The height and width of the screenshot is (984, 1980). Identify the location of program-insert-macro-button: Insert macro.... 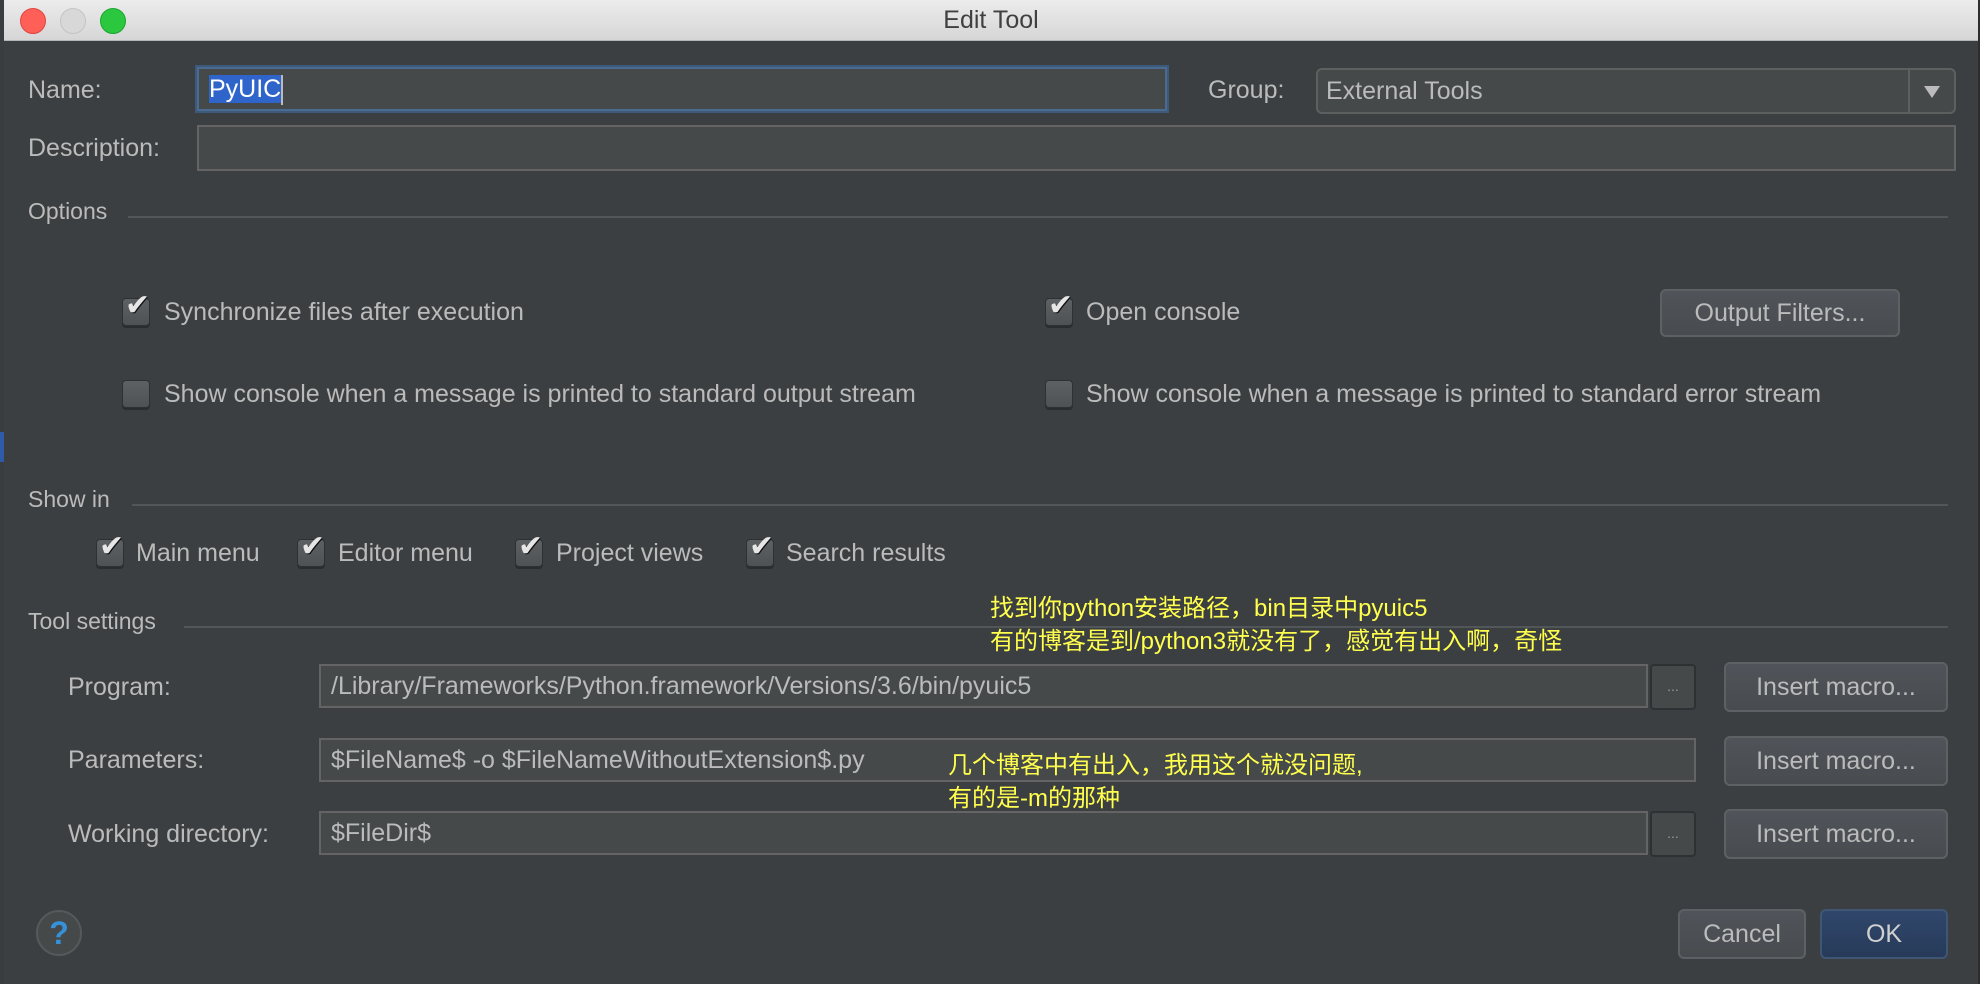
(1836, 687).